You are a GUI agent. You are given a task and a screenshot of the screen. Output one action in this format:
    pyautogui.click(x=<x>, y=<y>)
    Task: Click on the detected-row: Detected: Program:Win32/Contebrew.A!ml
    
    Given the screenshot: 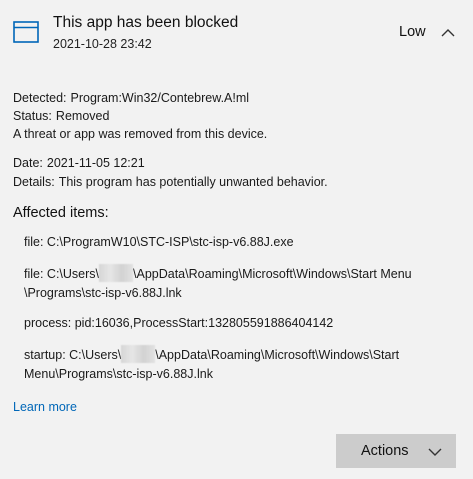 What is the action you would take?
    pyautogui.click(x=131, y=98)
    